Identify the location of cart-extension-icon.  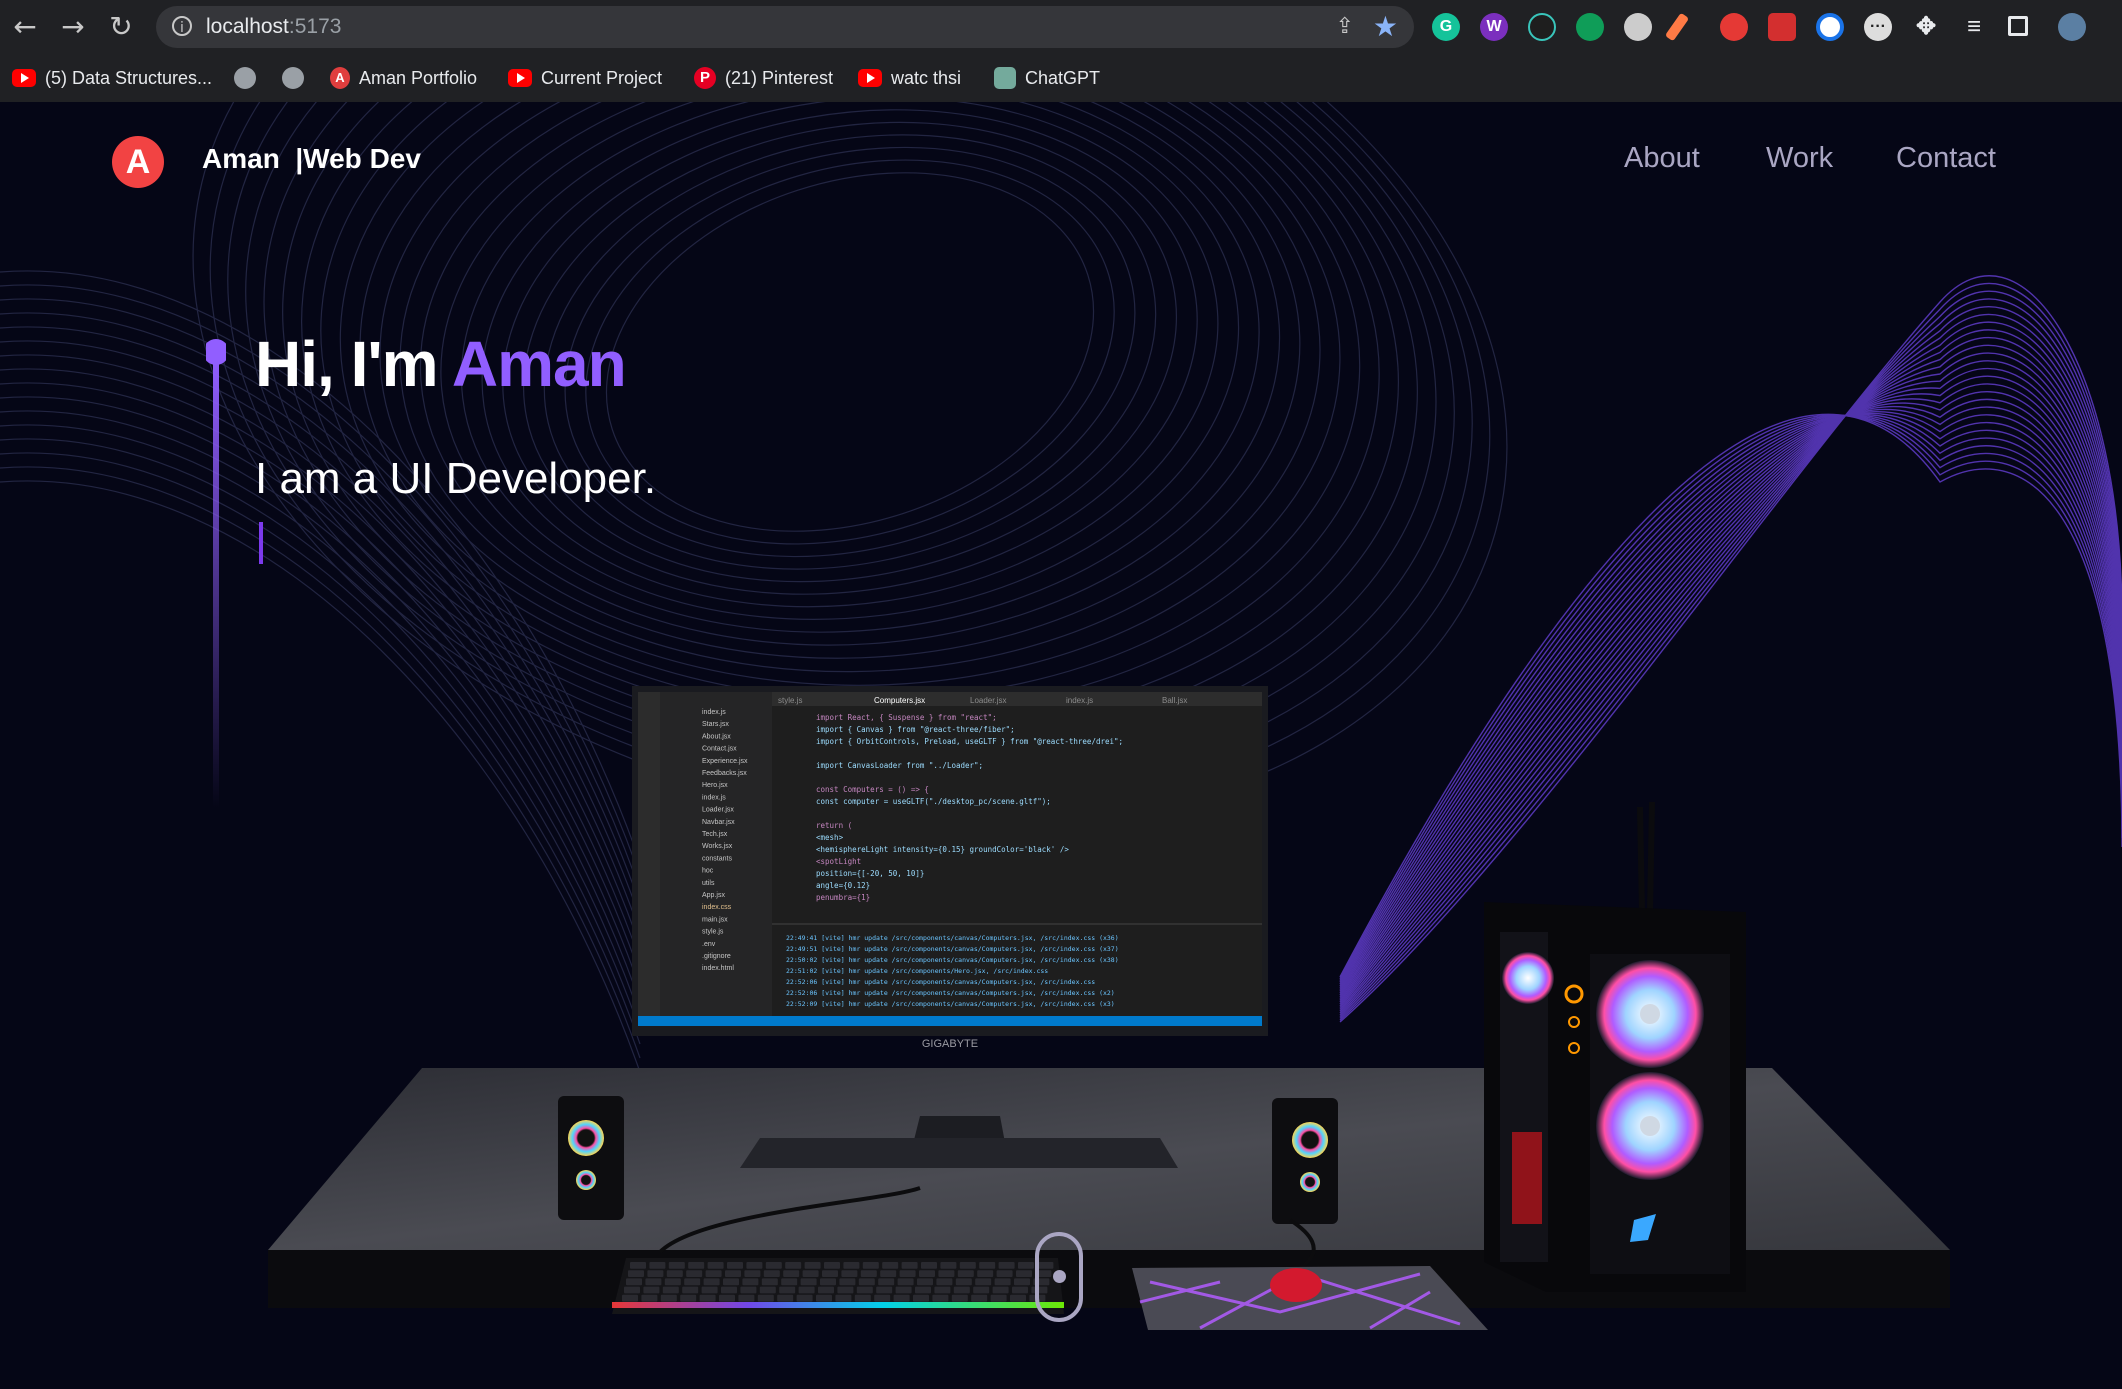
(1590, 27).